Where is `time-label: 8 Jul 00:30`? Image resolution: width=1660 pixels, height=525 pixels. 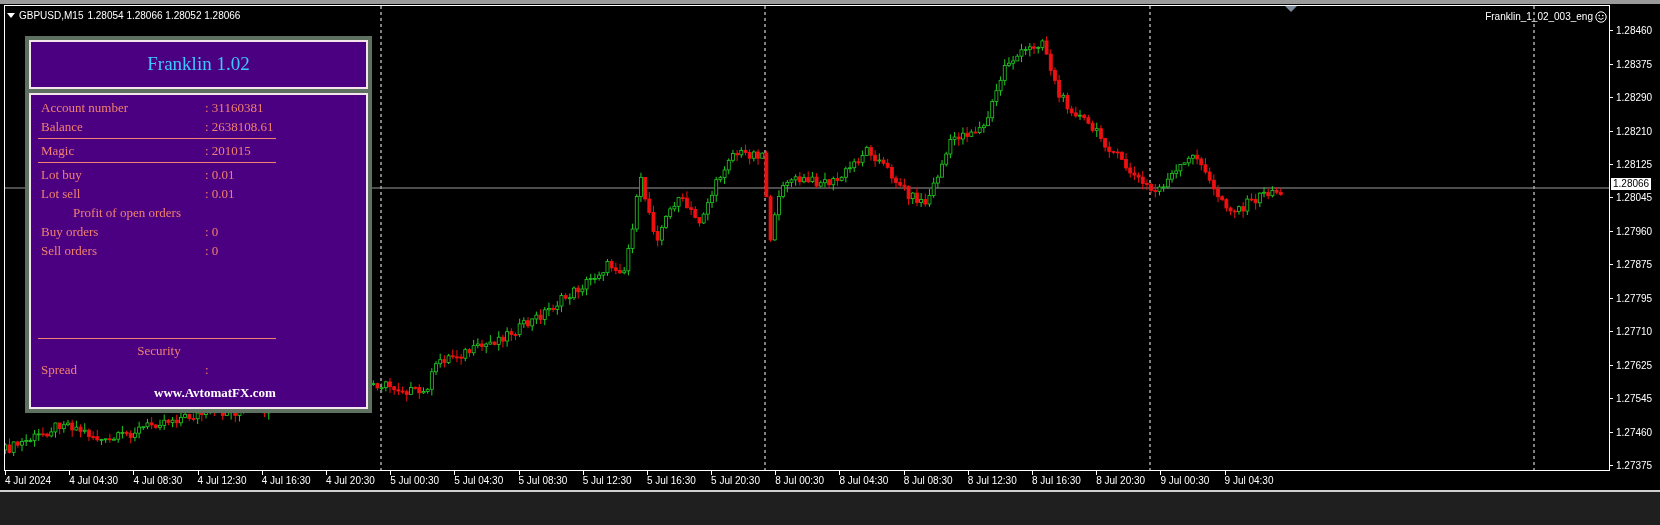 time-label: 8 Jul 00:30 is located at coordinates (800, 481).